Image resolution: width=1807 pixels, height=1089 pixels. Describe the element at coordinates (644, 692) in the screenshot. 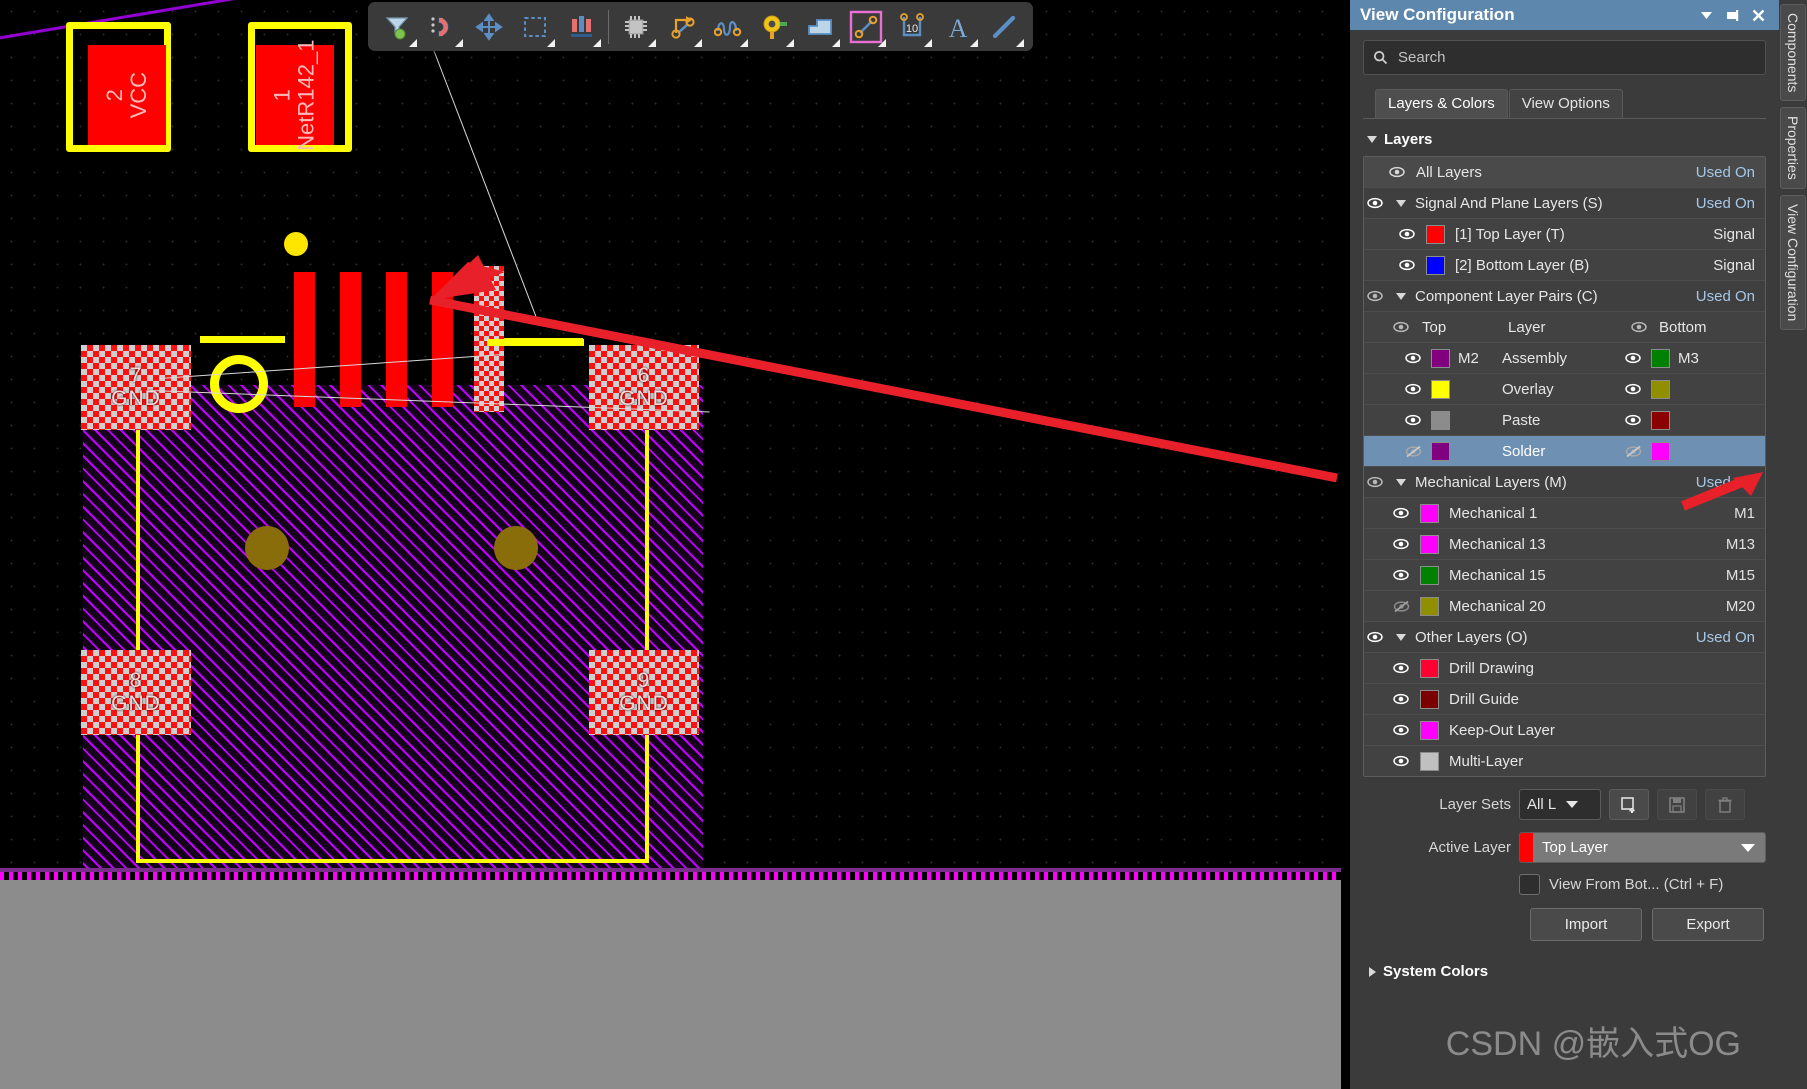

I see `pad-9-gnd: 9 GND` at that location.